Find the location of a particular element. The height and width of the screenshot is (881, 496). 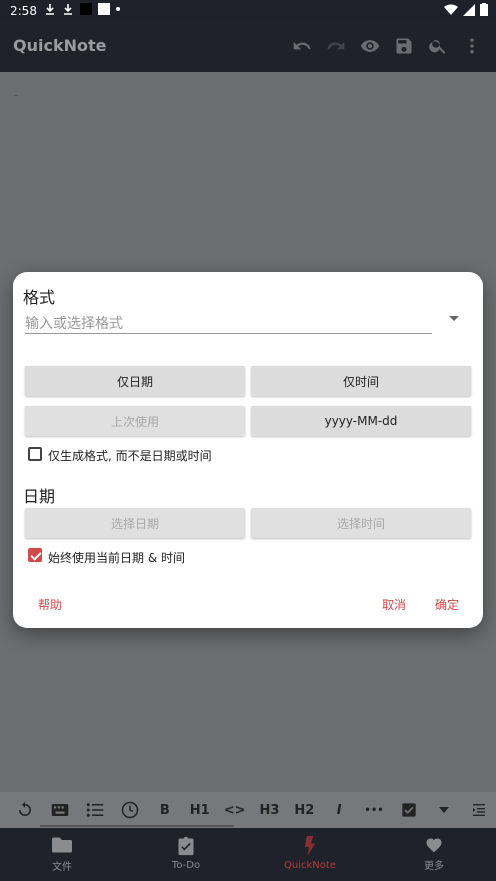

tab-label: To-Do is located at coordinates (186, 865).